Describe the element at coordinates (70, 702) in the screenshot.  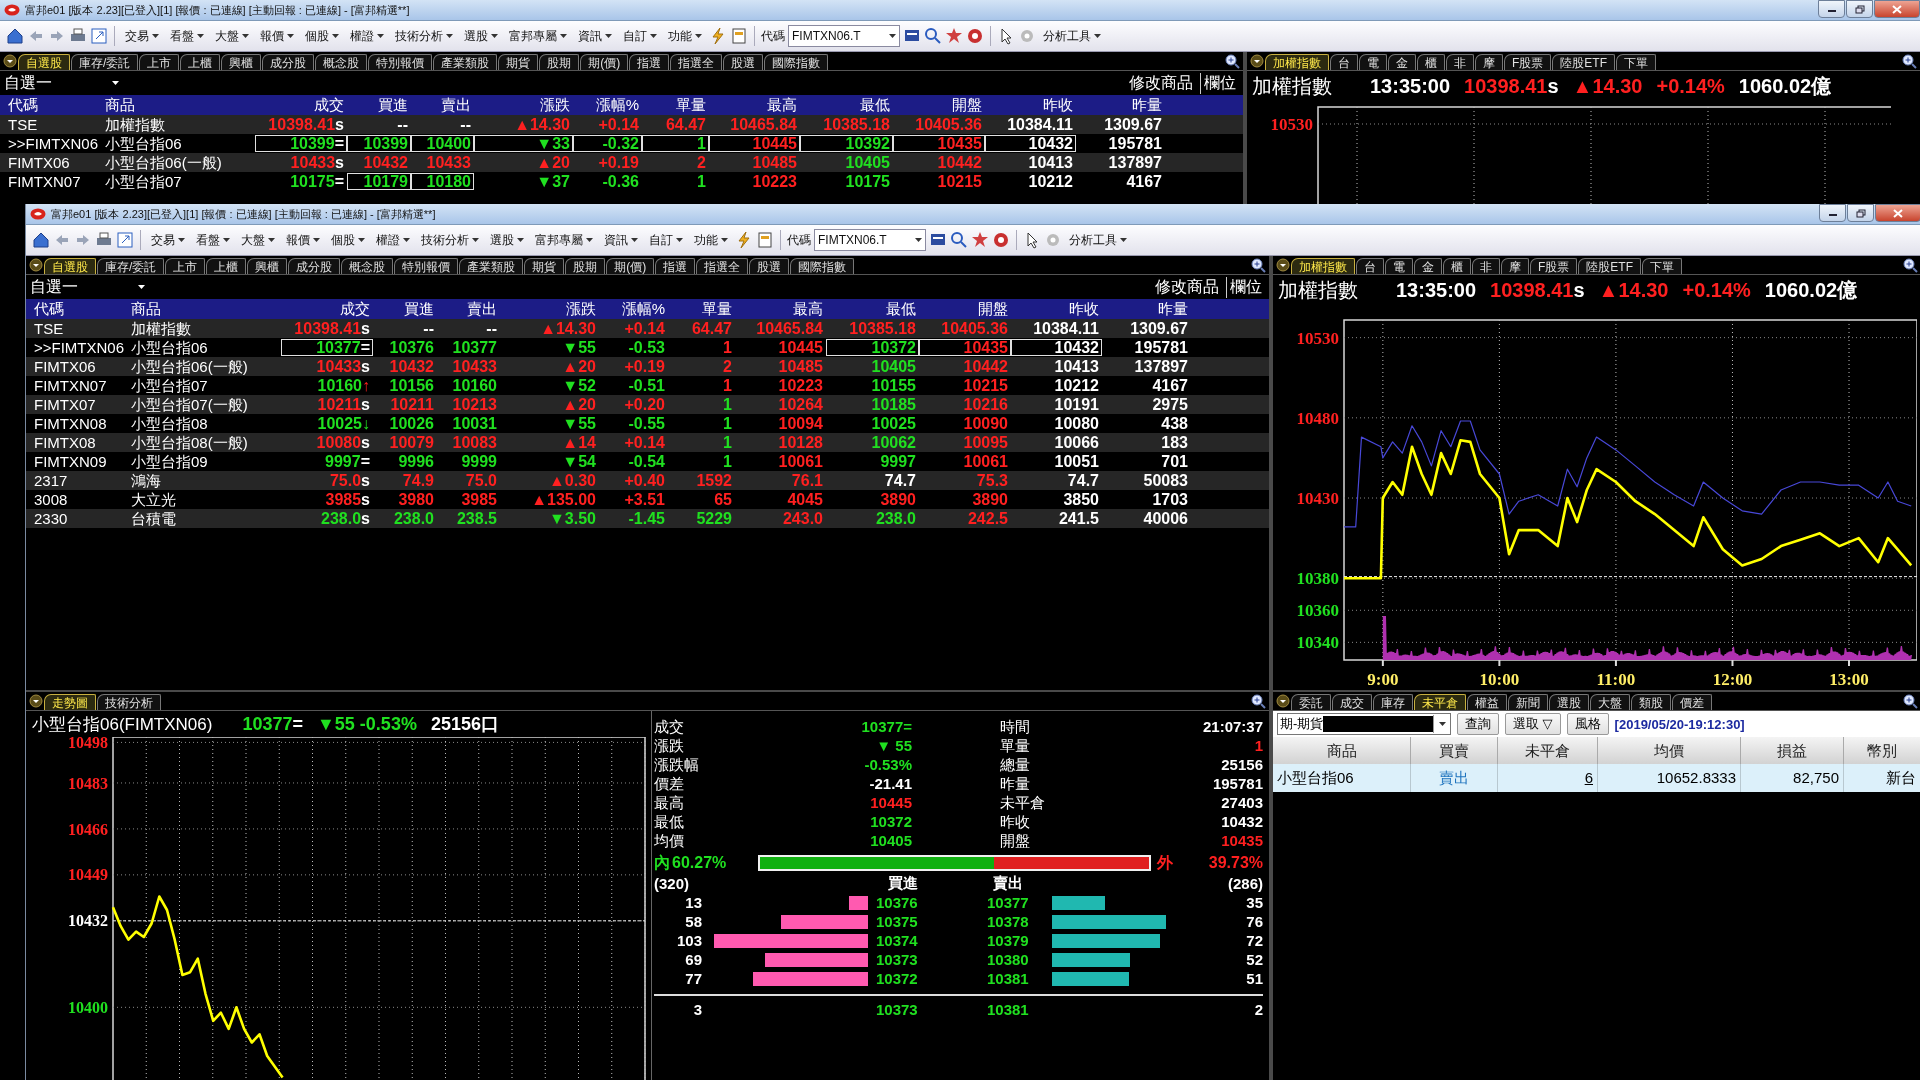
I see `panel-tab: 走勢圖` at that location.